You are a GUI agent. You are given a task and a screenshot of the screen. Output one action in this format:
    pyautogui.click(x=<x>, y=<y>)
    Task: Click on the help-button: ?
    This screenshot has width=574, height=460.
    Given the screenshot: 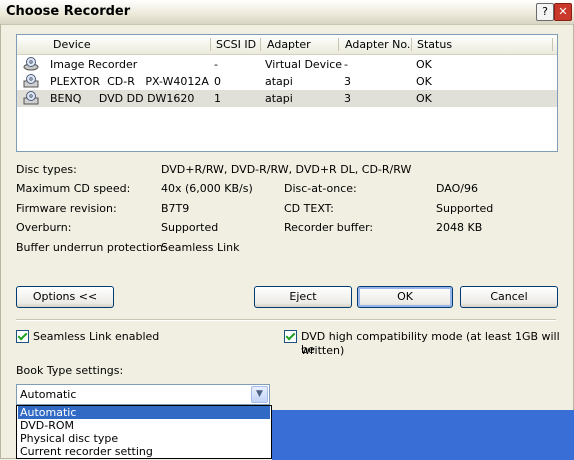 What is the action you would take?
    pyautogui.click(x=545, y=12)
    